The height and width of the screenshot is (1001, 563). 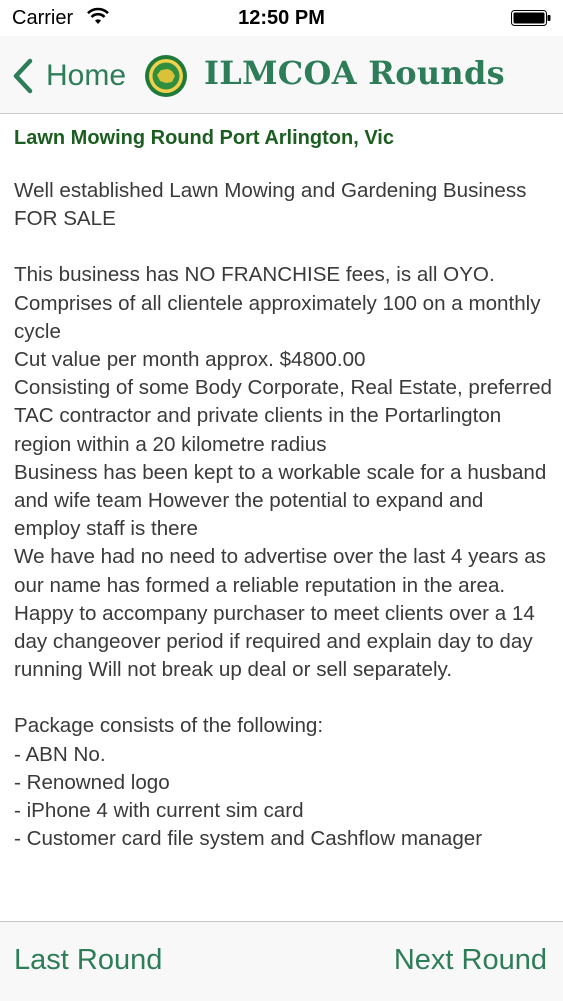 What do you see at coordinates (23, 76) in the screenshot?
I see `chevron-left-icon` at bounding box center [23, 76].